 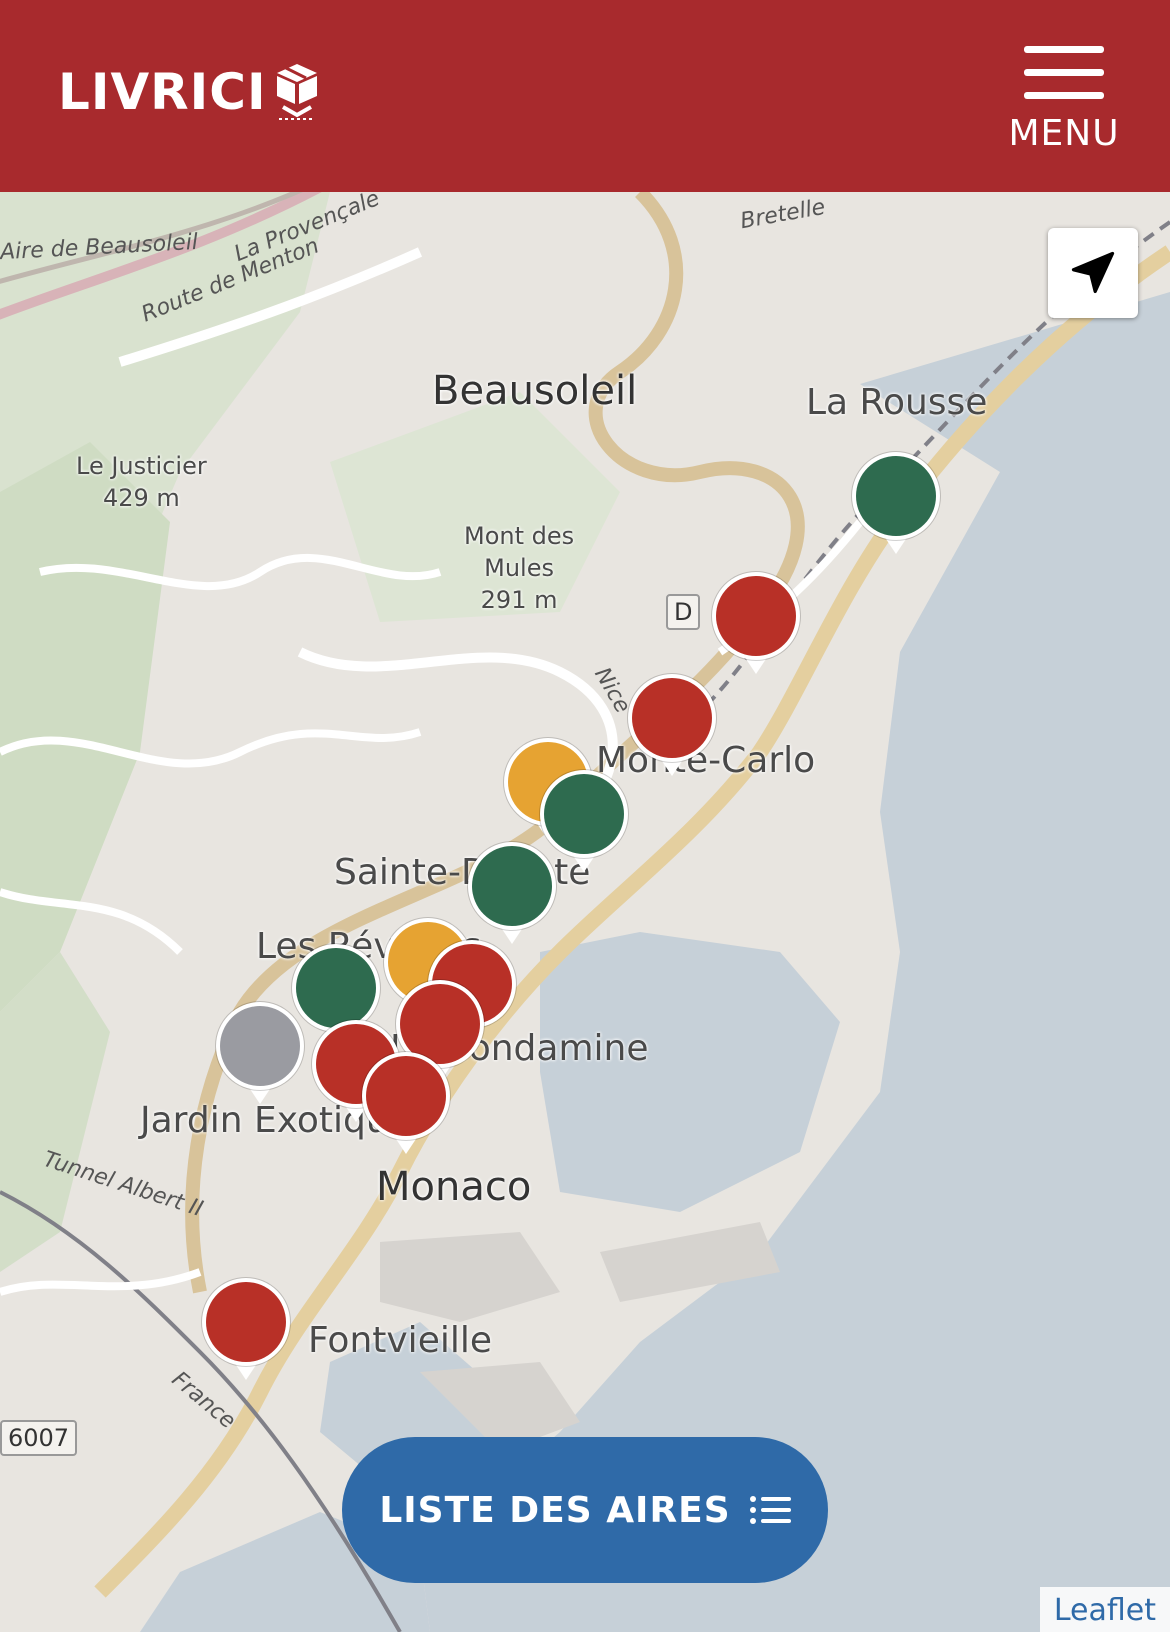 I want to click on place-label-monaco: Monaco, so click(x=454, y=1187).